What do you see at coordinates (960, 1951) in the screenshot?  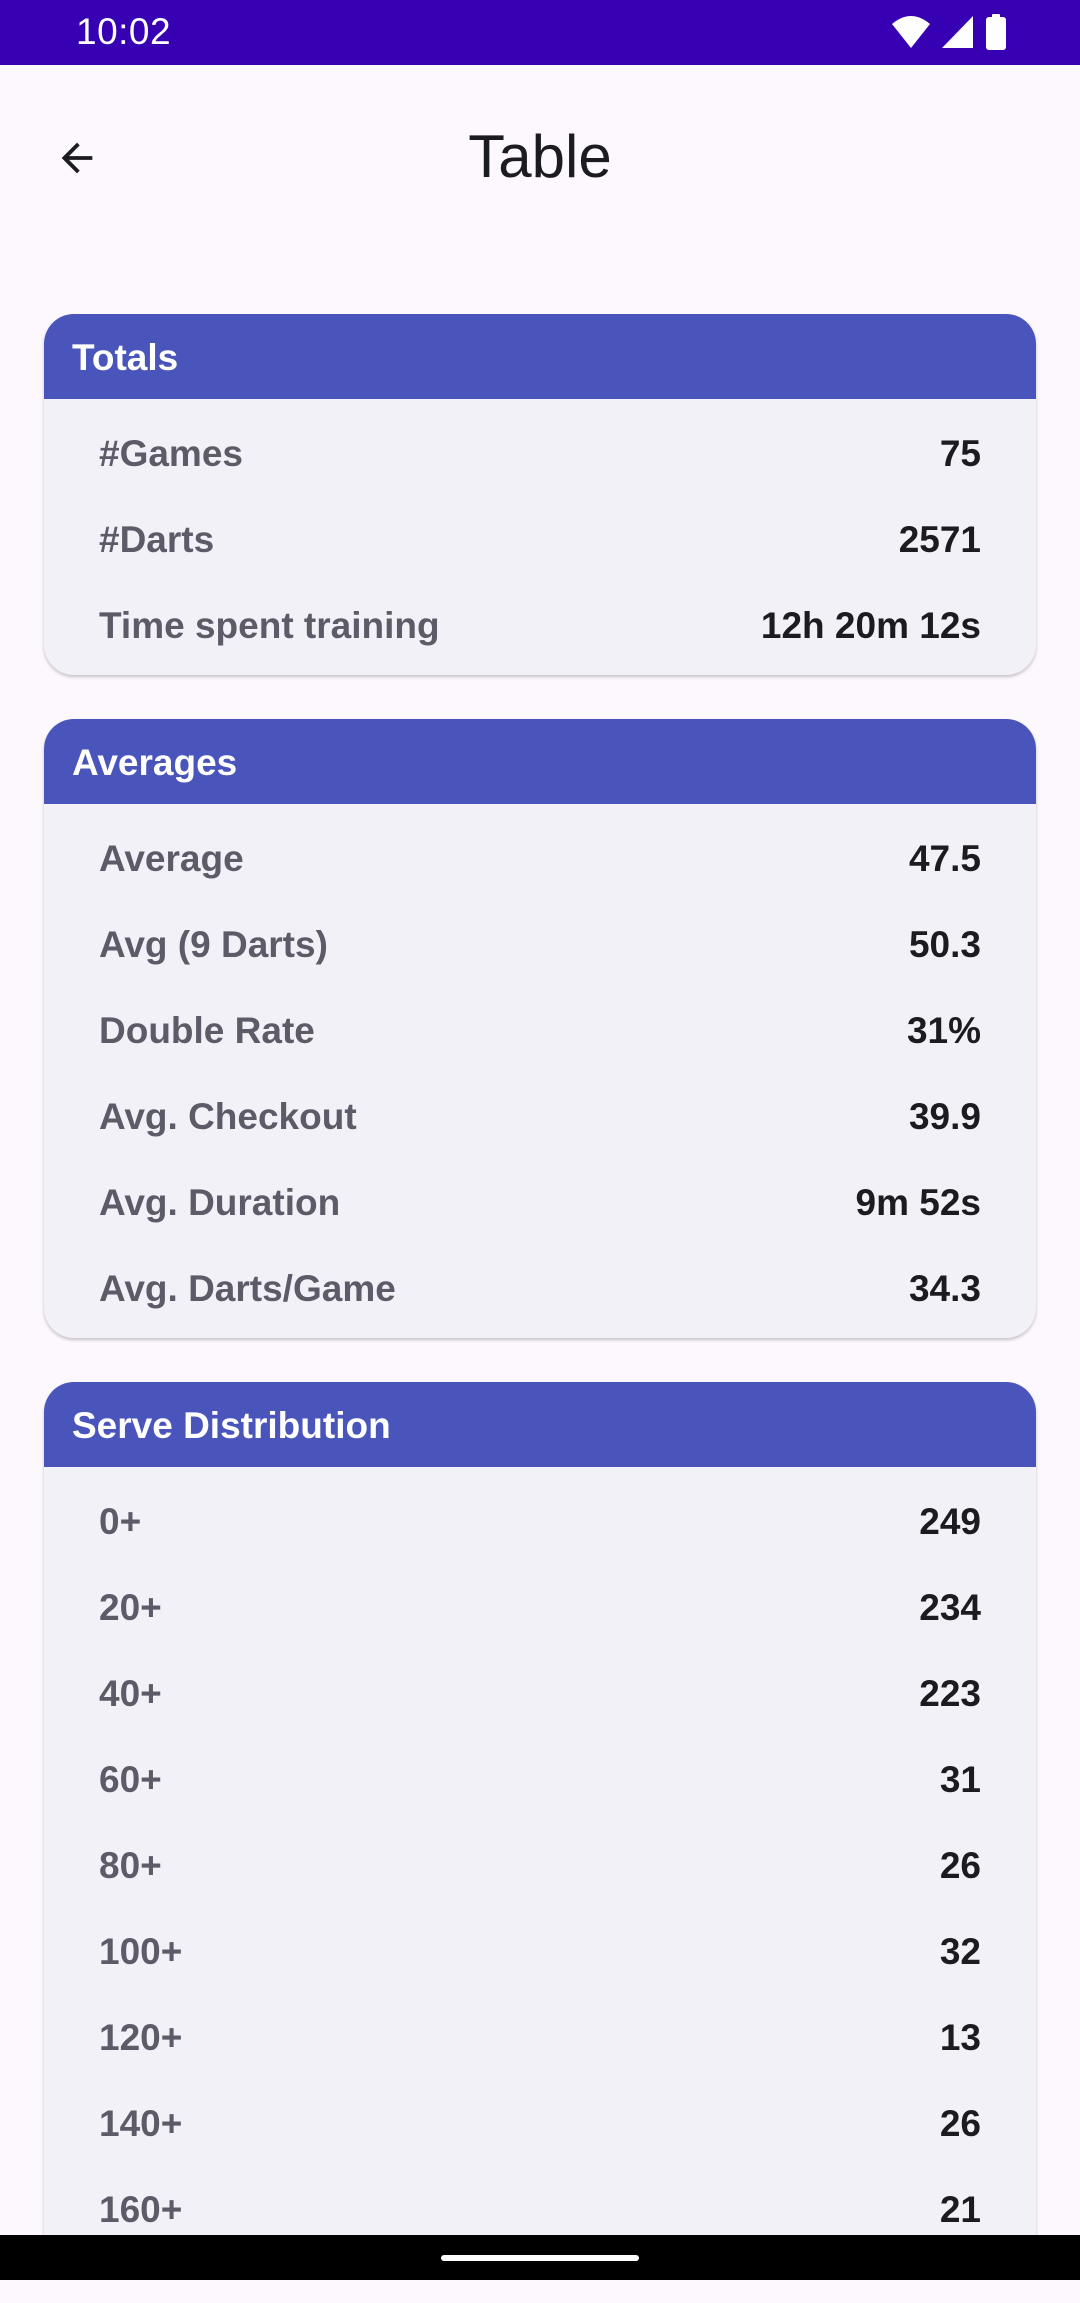 I see `stat-value: 32` at bounding box center [960, 1951].